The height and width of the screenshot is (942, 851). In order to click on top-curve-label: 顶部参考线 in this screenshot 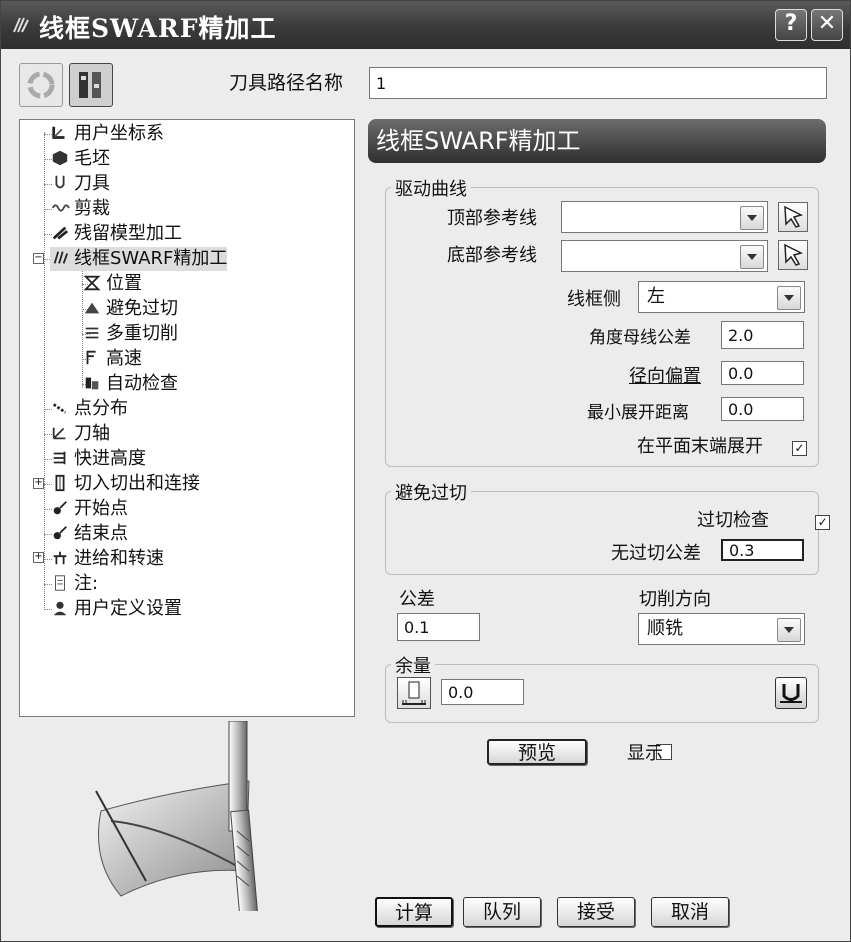, I will do `click(492, 218)`.